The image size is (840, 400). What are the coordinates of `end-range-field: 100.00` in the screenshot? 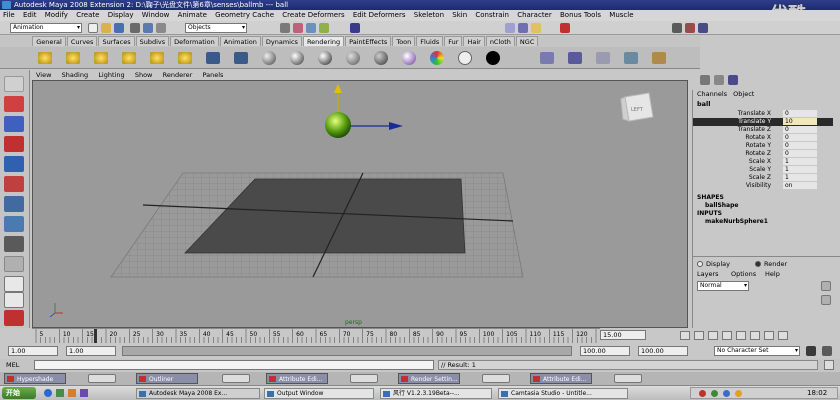 It's located at (605, 351).